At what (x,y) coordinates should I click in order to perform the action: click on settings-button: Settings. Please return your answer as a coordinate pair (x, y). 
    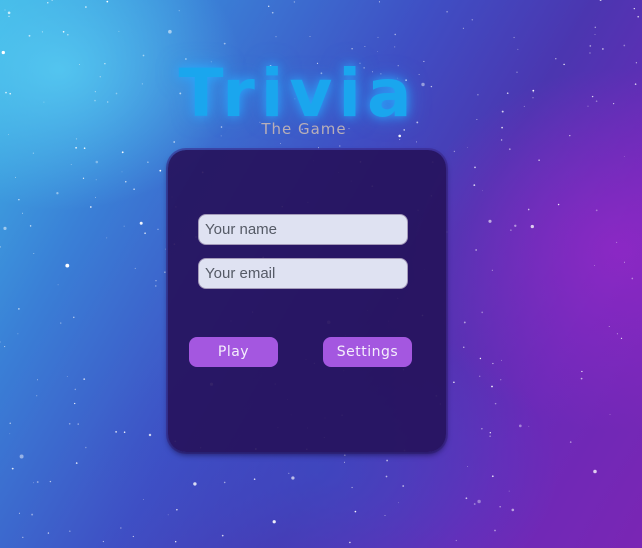
    Looking at the image, I should click on (367, 352).